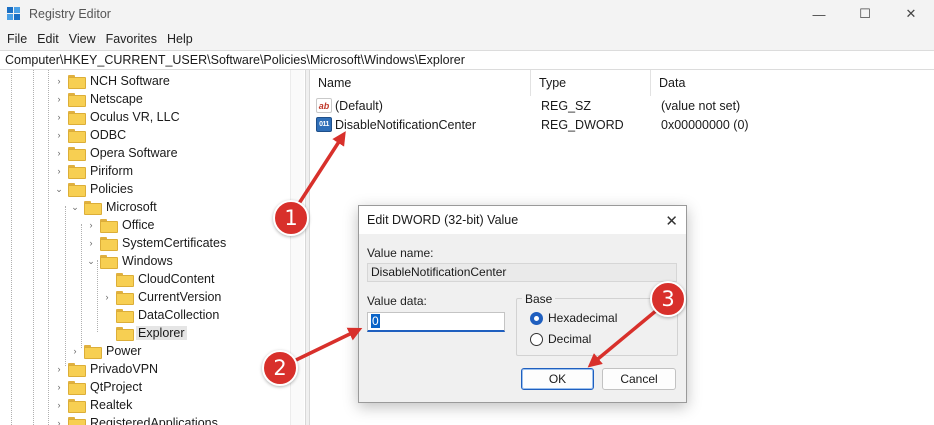 The height and width of the screenshot is (425, 934). I want to click on tree-item-explorer: Explorer, so click(144, 333).